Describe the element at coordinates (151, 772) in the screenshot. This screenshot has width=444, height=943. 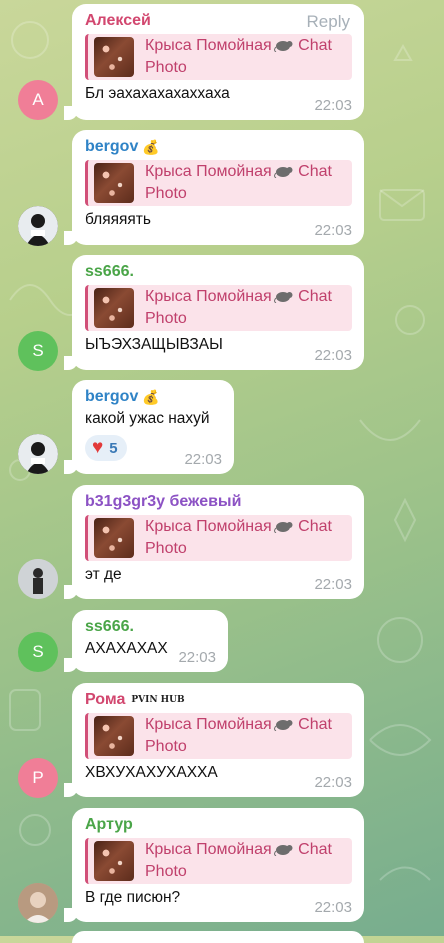
I see `message-text: ХВХУХАХУХАХХА` at that location.